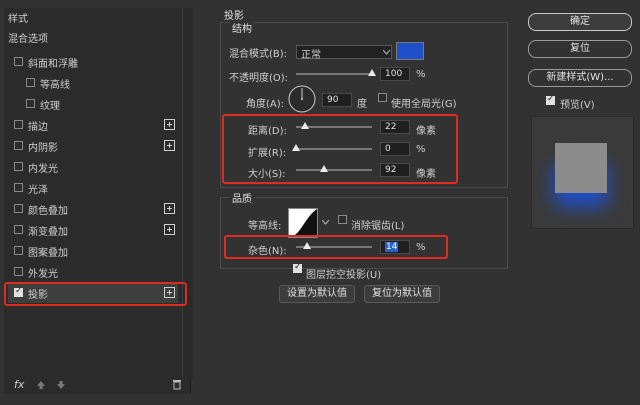 Image resolution: width=640 pixels, height=405 pixels. What do you see at coordinates (265, 226) in the screenshot?
I see `contour-label: 等高线:` at bounding box center [265, 226].